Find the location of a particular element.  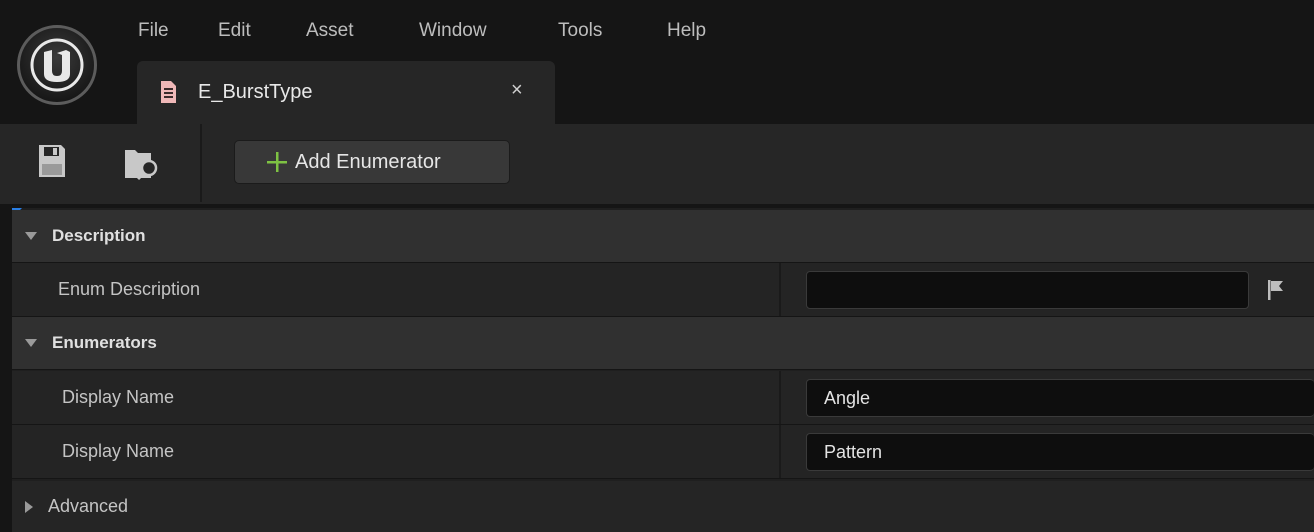

advanced-label: Advanced is located at coordinates (88, 506).